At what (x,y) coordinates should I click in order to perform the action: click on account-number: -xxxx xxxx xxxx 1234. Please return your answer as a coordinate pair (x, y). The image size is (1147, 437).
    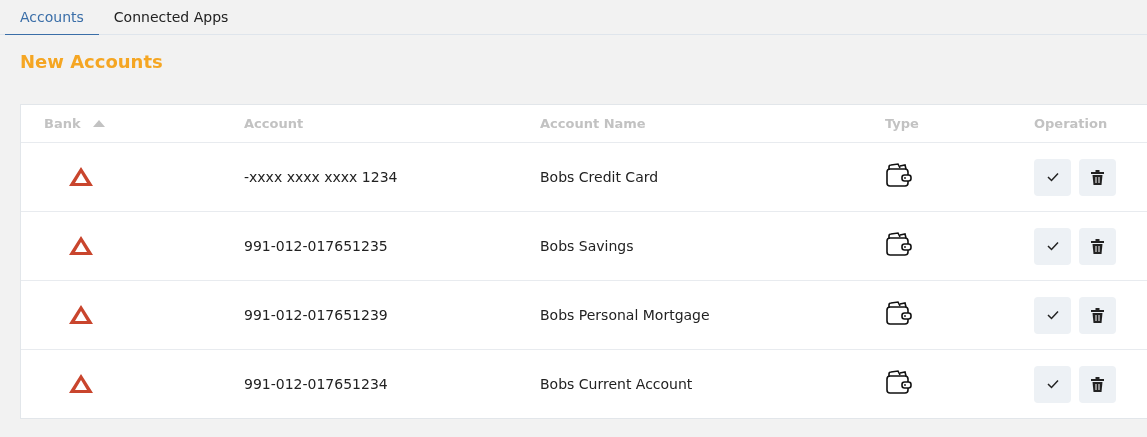
    Looking at the image, I should click on (321, 177).